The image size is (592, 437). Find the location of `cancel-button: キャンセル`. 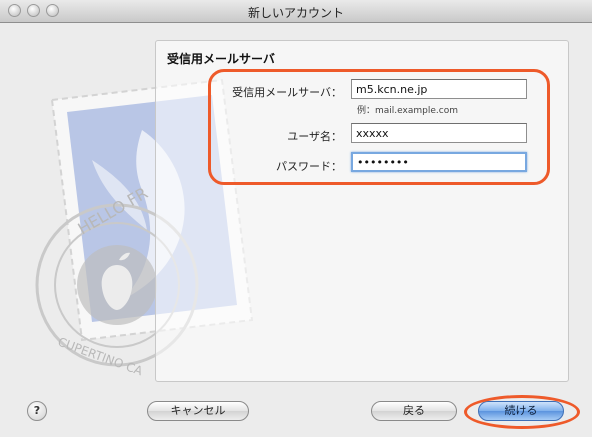

cancel-button: キャンセル is located at coordinates (198, 411).